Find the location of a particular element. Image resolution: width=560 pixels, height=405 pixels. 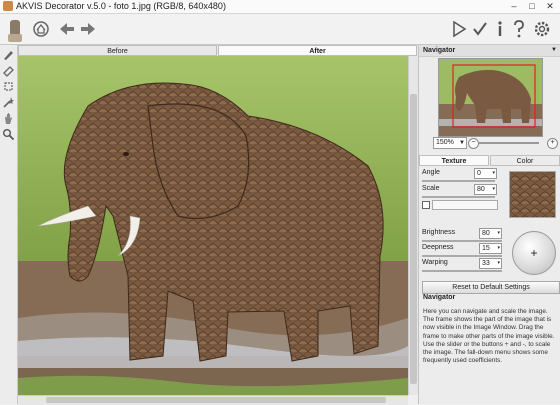

chevron-down-icon: ▼ is located at coordinates (462, 143).